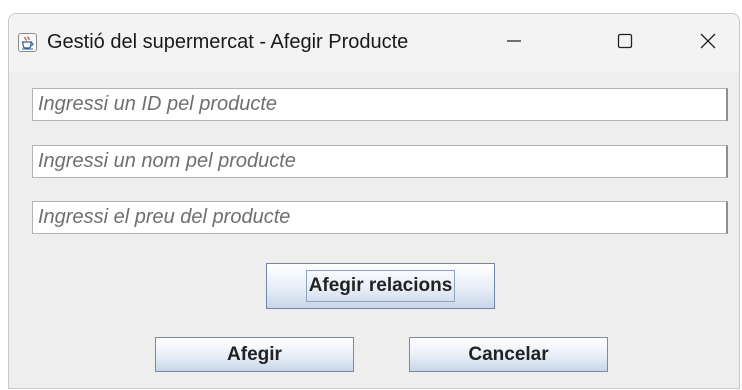  Describe the element at coordinates (380, 217) in the screenshot. I see `product-price-field` at that location.